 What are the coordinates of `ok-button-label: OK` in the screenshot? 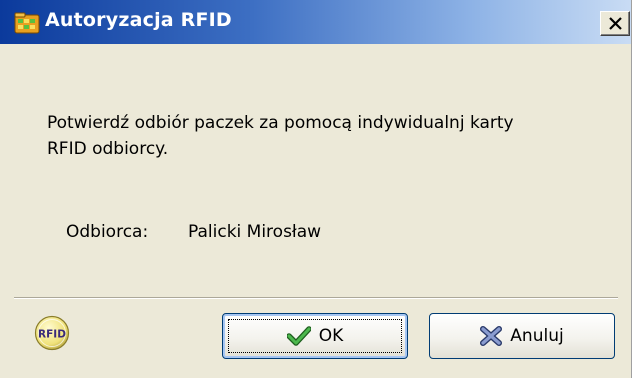 It's located at (331, 336).